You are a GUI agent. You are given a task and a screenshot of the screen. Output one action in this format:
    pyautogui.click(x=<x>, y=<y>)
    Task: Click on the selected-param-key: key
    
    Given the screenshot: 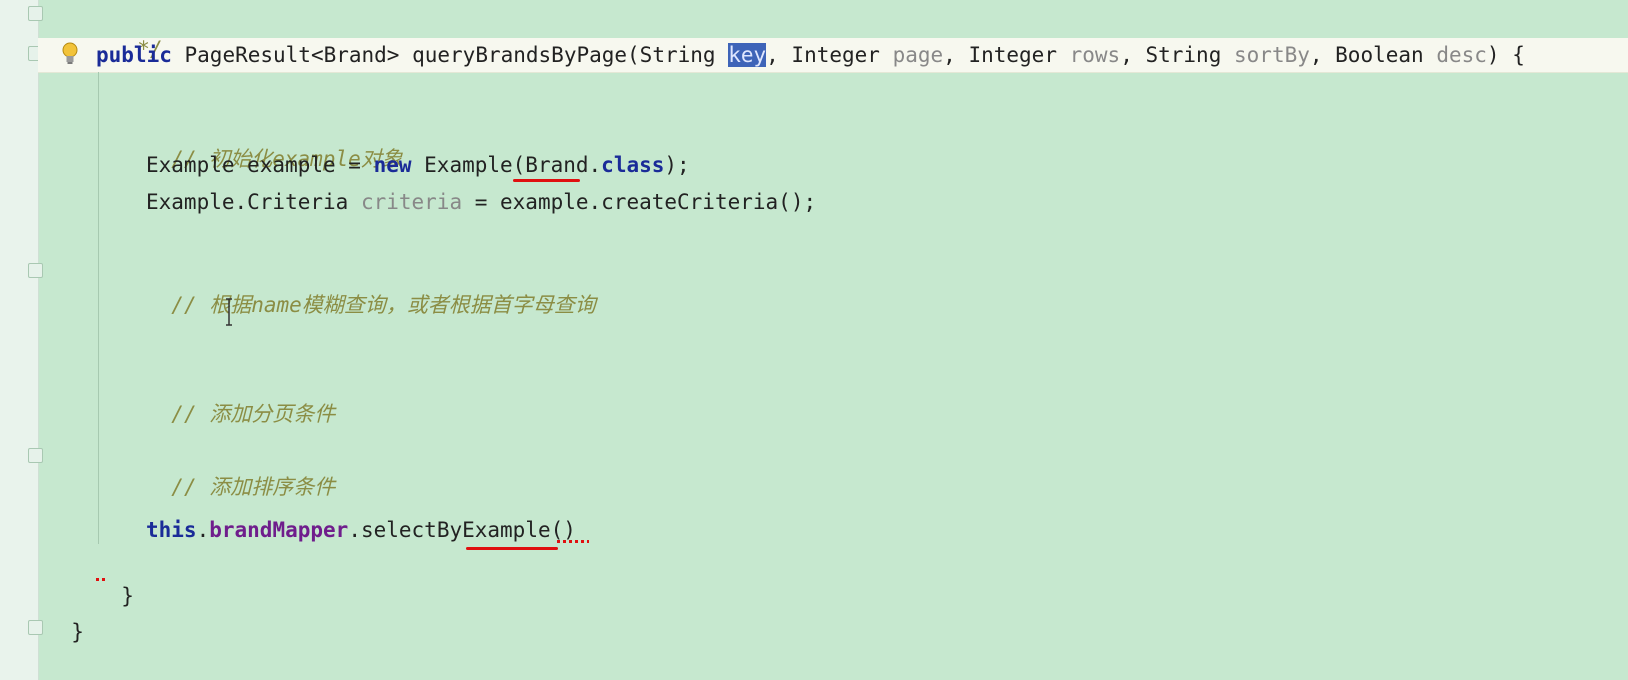 What is the action you would take?
    pyautogui.click(x=747, y=55)
    